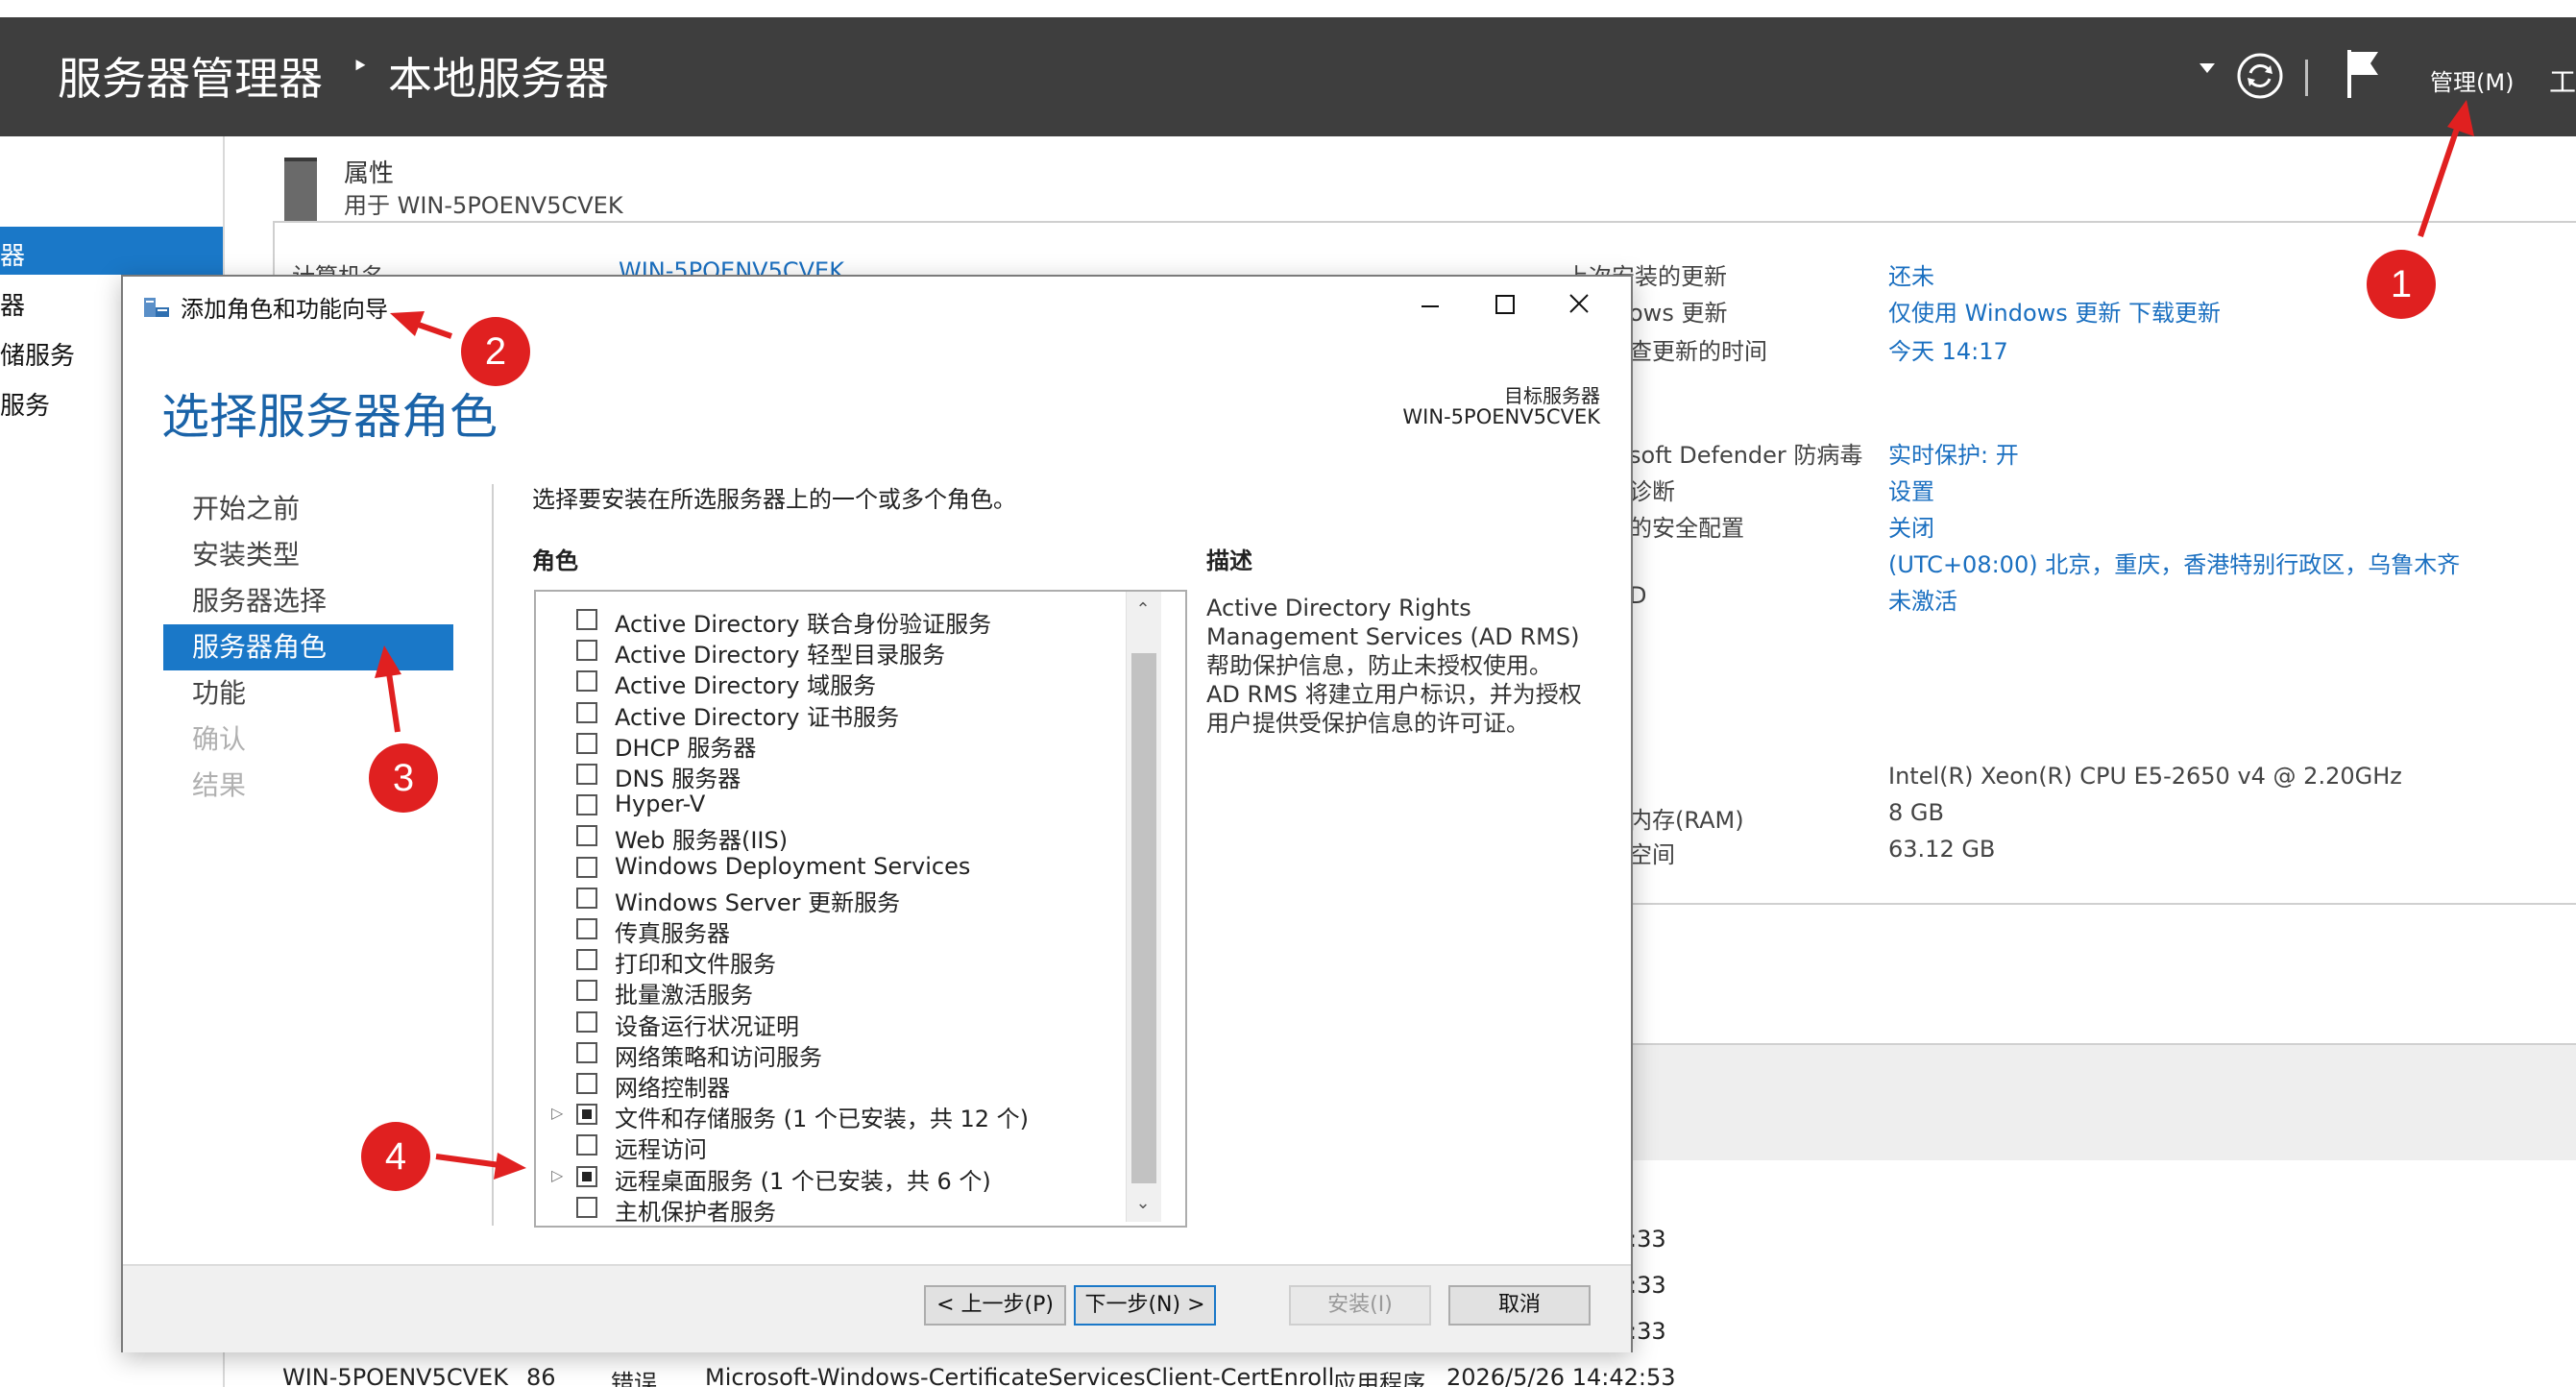  What do you see at coordinates (498, 79) in the screenshot?
I see `page-title: 本地服务器` at bounding box center [498, 79].